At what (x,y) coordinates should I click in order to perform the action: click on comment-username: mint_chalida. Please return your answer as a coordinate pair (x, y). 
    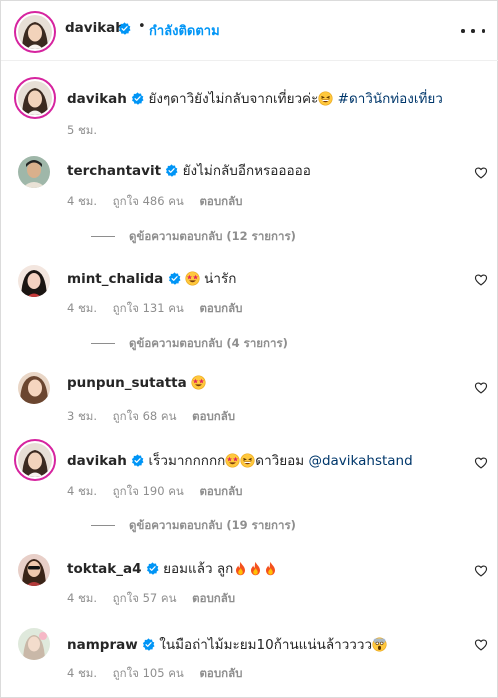
    Looking at the image, I should click on (115, 279).